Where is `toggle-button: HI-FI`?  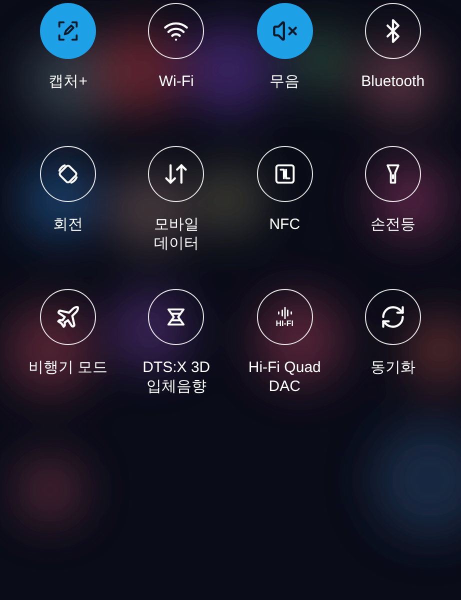
toggle-button: HI-FI is located at coordinates (284, 317).